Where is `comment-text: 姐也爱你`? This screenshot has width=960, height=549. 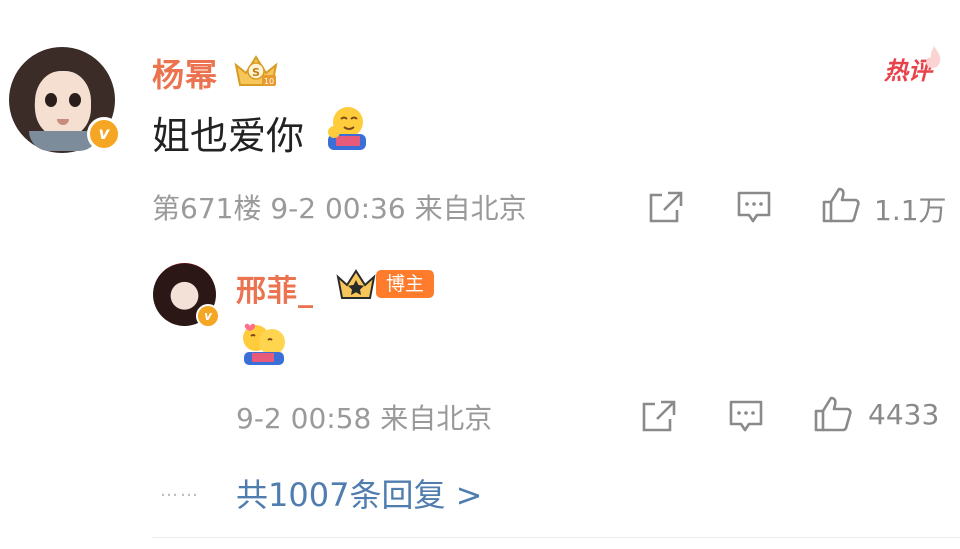
comment-text: 姐也爱你 is located at coordinates (228, 136).